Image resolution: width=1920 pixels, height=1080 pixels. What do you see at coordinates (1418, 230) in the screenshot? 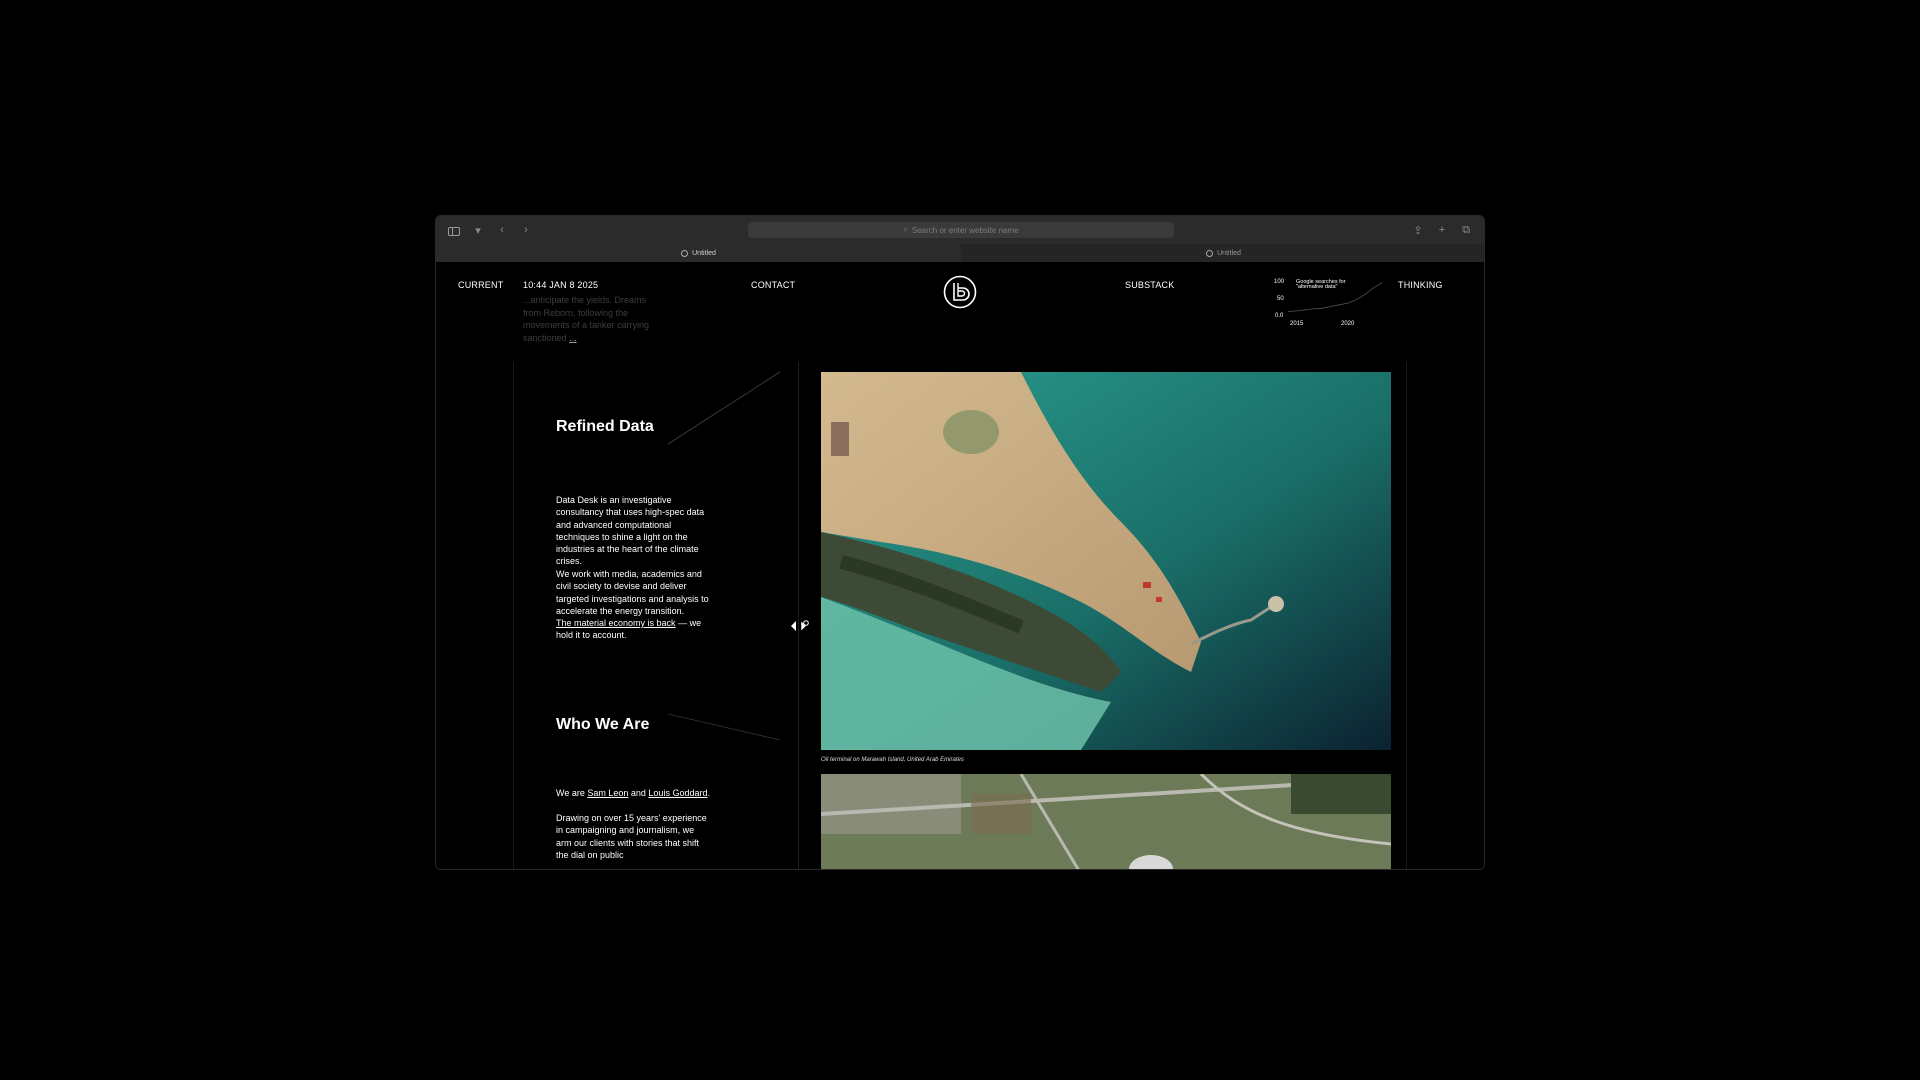
I see `share-icon: ⇪` at bounding box center [1418, 230].